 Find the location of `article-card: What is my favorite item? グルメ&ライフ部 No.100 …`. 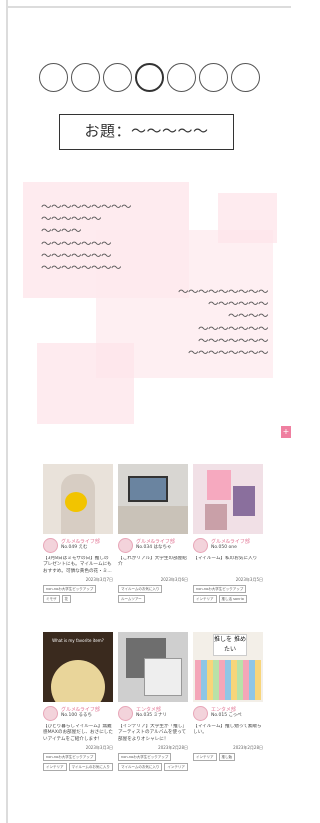

article-card: What is my favorite item? グルメ&ライフ部 No.100 … is located at coordinates (78, 701).